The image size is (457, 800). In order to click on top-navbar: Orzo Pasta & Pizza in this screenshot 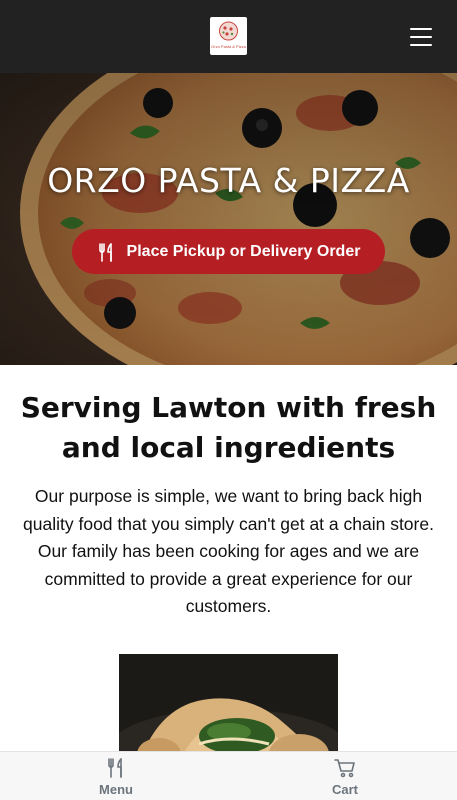, I will do `click(228, 36)`.